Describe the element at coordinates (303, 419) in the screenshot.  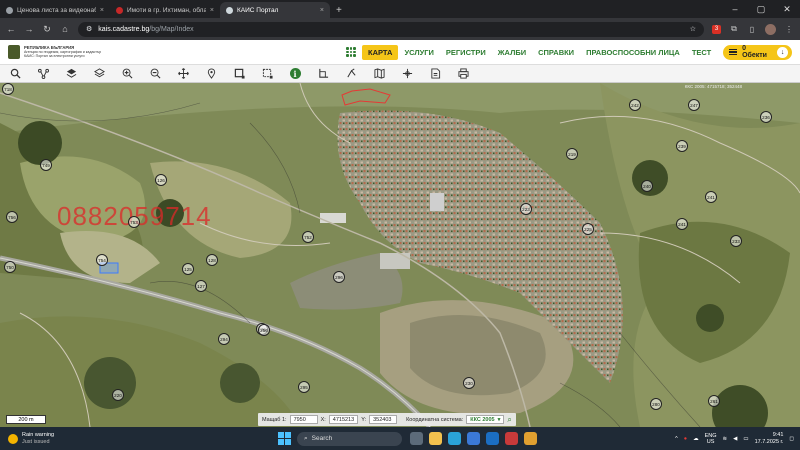
I see `scale-input: 7950` at that location.